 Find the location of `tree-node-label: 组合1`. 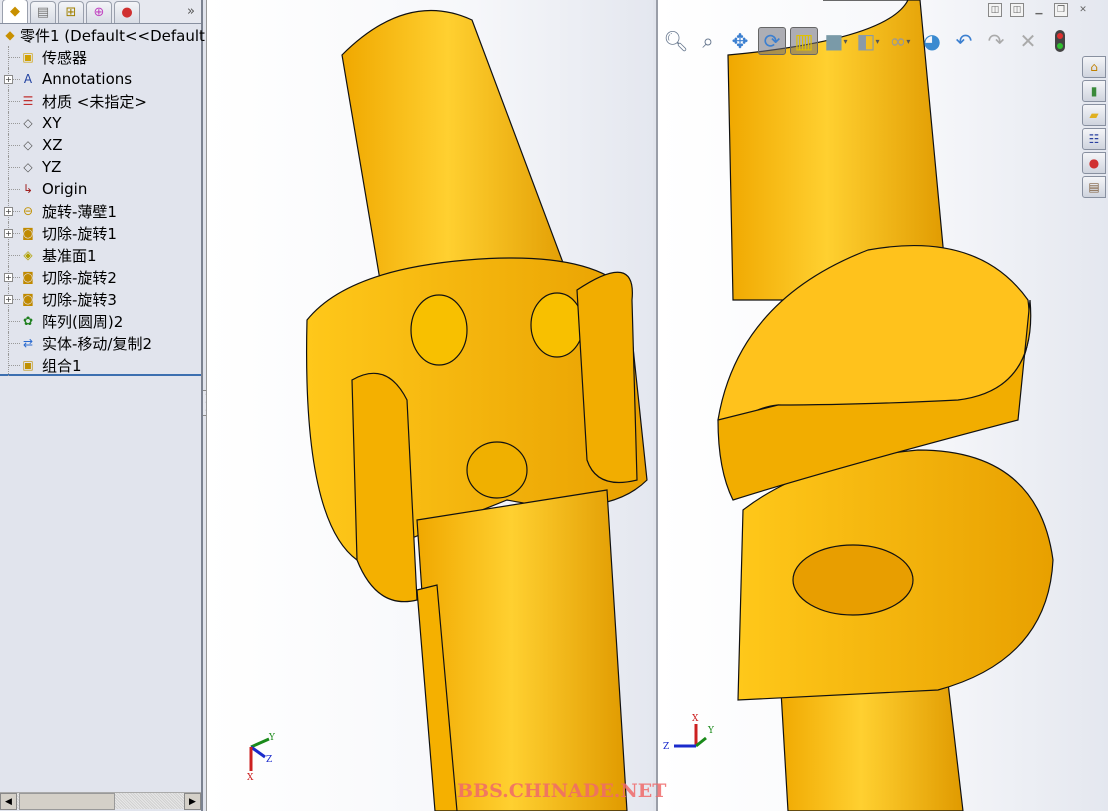

tree-node-label: 组合1 is located at coordinates (62, 365).